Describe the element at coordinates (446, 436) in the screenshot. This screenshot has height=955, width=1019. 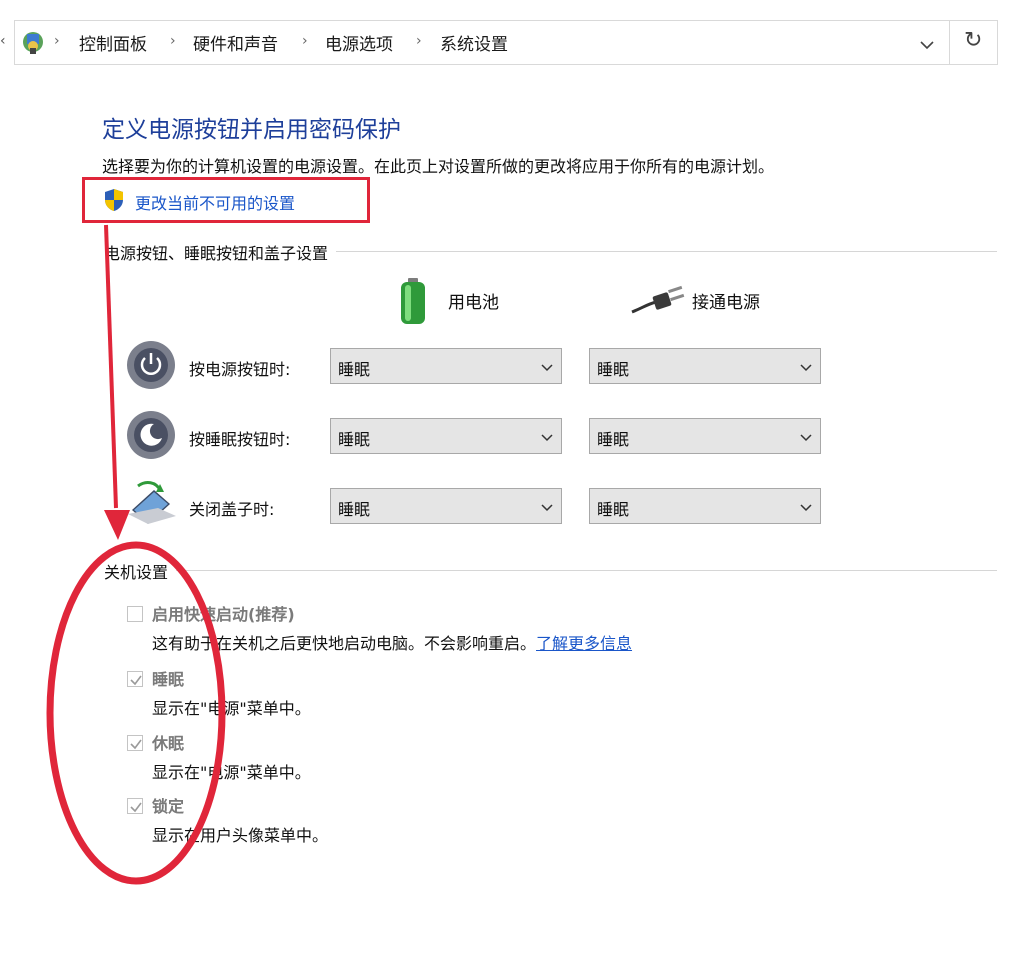
I see `sleep-button-battery-select: 睡眠` at that location.